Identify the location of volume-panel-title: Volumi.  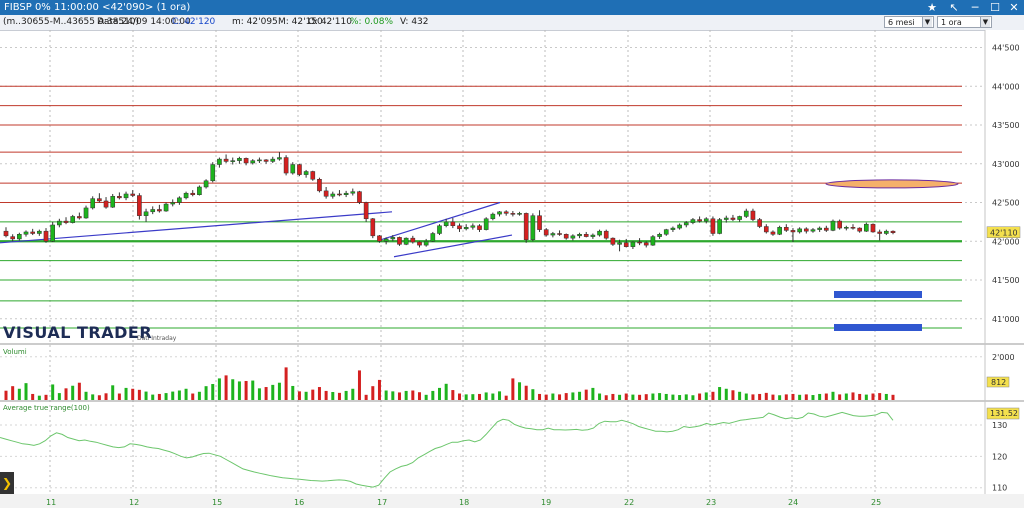
(15, 352).